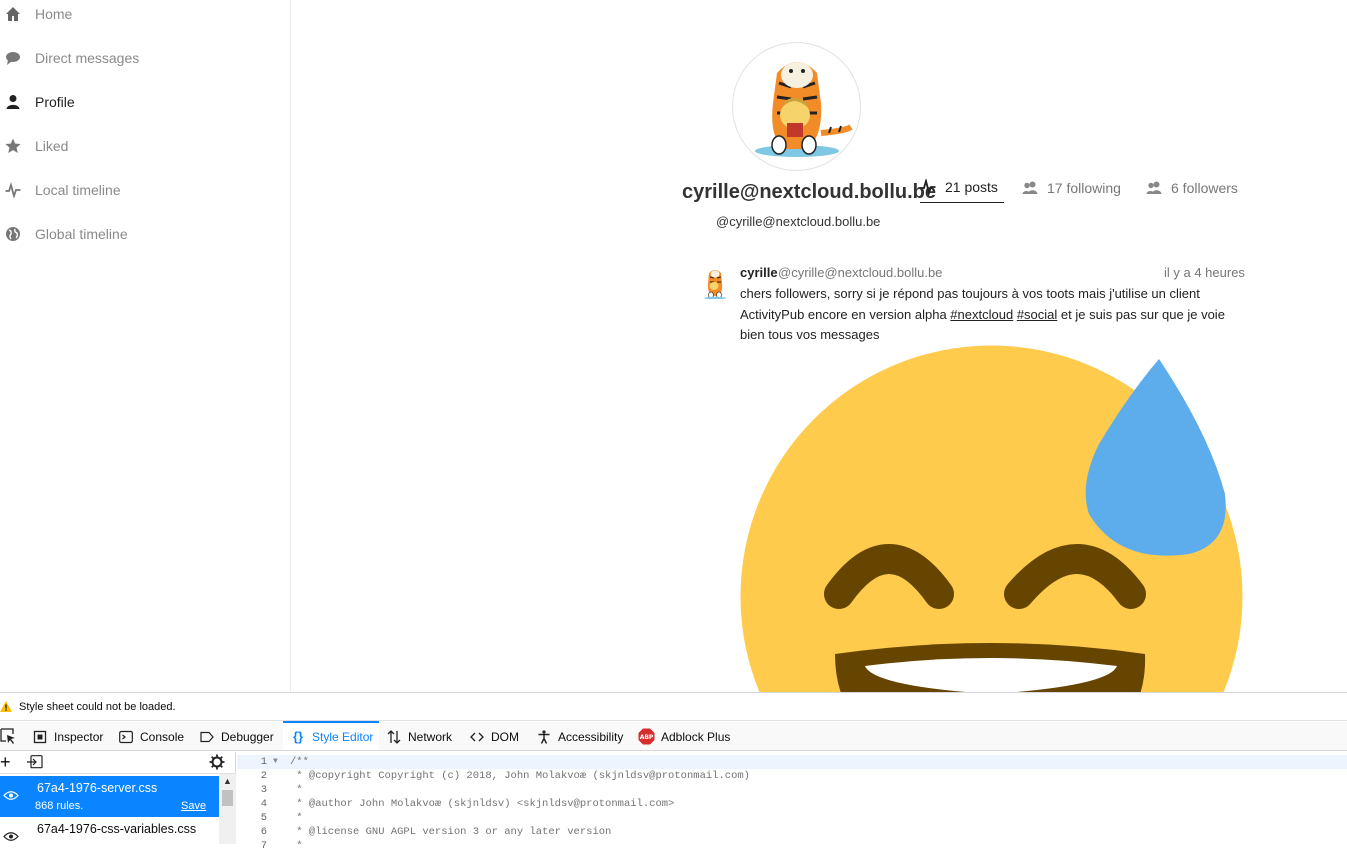  Describe the element at coordinates (81, 234) in the screenshot. I see `sidebar-item-label: Global timeline` at that location.